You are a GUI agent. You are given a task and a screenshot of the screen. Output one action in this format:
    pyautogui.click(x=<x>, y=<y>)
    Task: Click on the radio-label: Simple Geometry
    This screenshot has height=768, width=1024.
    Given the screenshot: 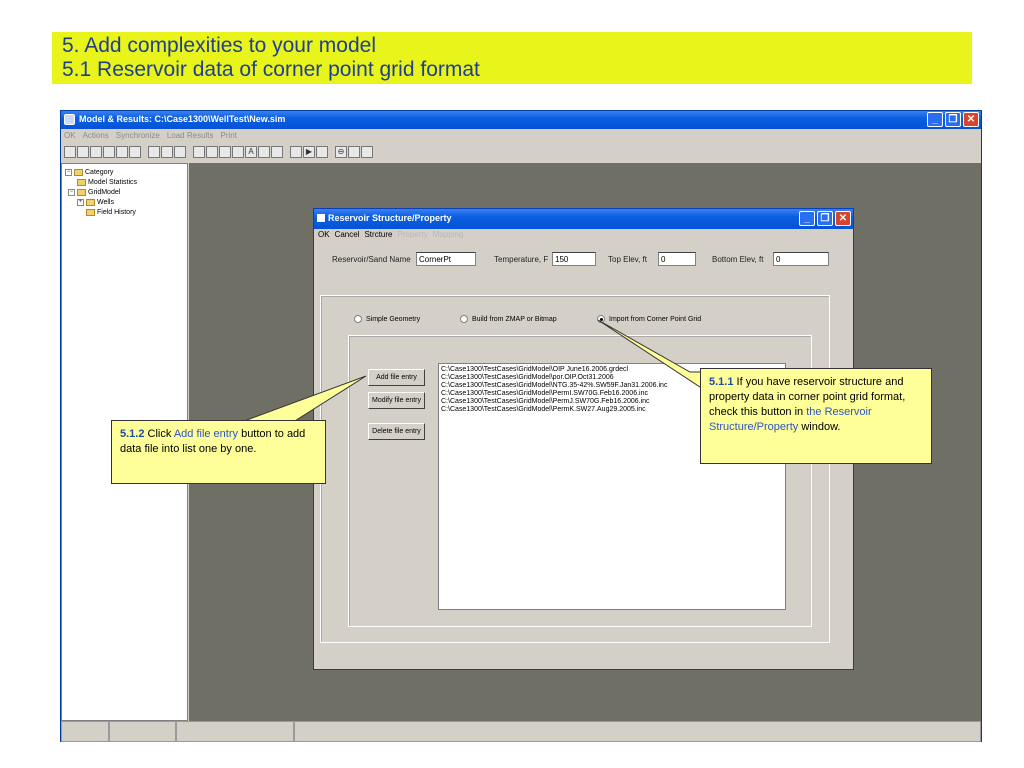 What is the action you would take?
    pyautogui.click(x=393, y=319)
    